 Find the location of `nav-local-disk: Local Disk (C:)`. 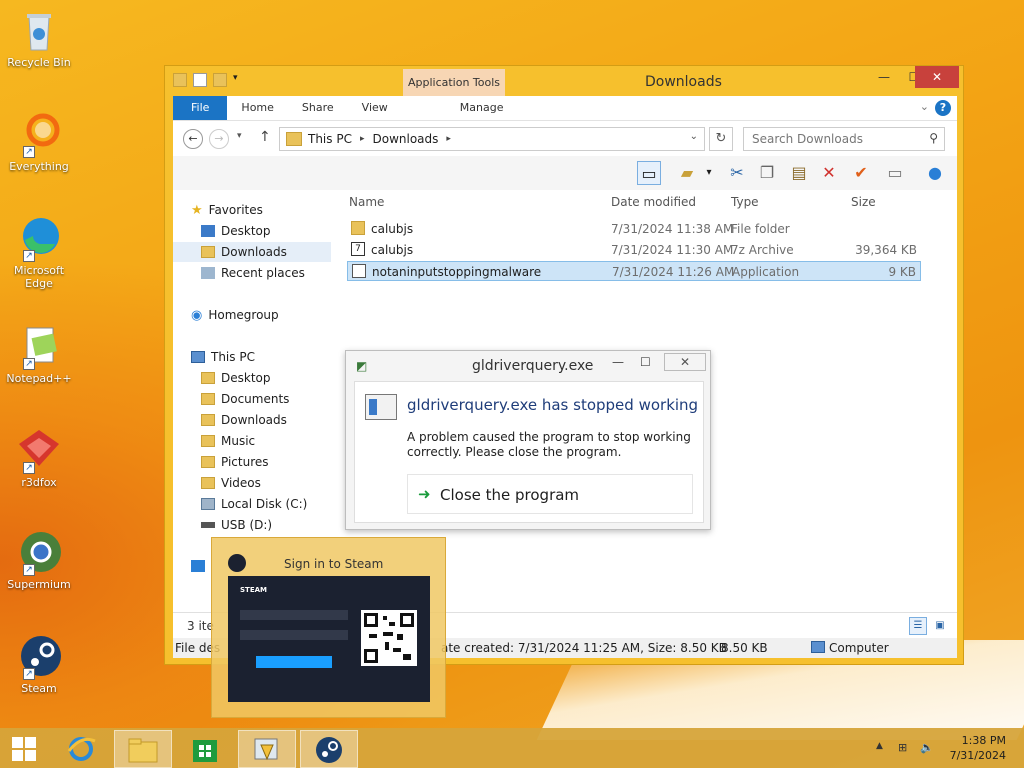

nav-local-disk: Local Disk (C:) is located at coordinates (254, 504).